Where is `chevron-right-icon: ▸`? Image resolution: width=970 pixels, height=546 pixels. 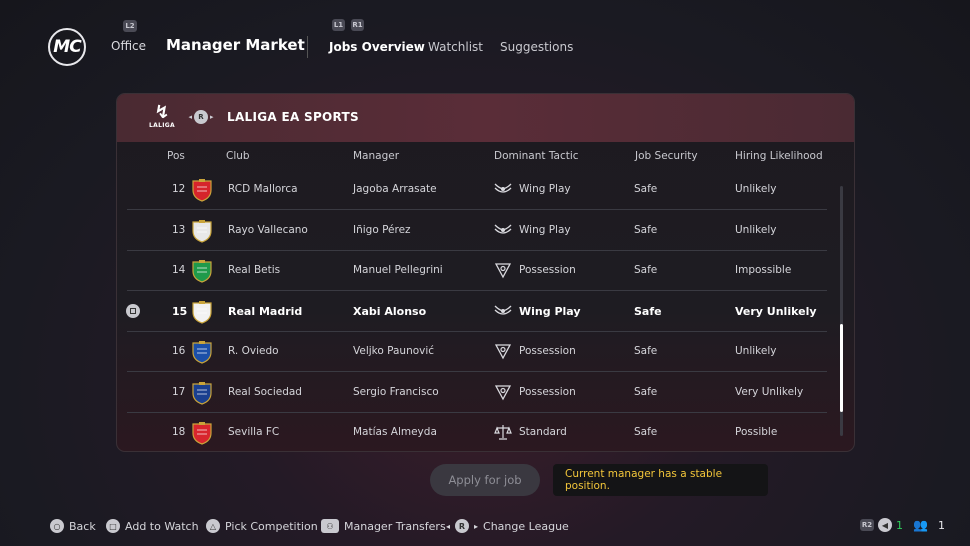 chevron-right-icon: ▸ is located at coordinates (476, 526).